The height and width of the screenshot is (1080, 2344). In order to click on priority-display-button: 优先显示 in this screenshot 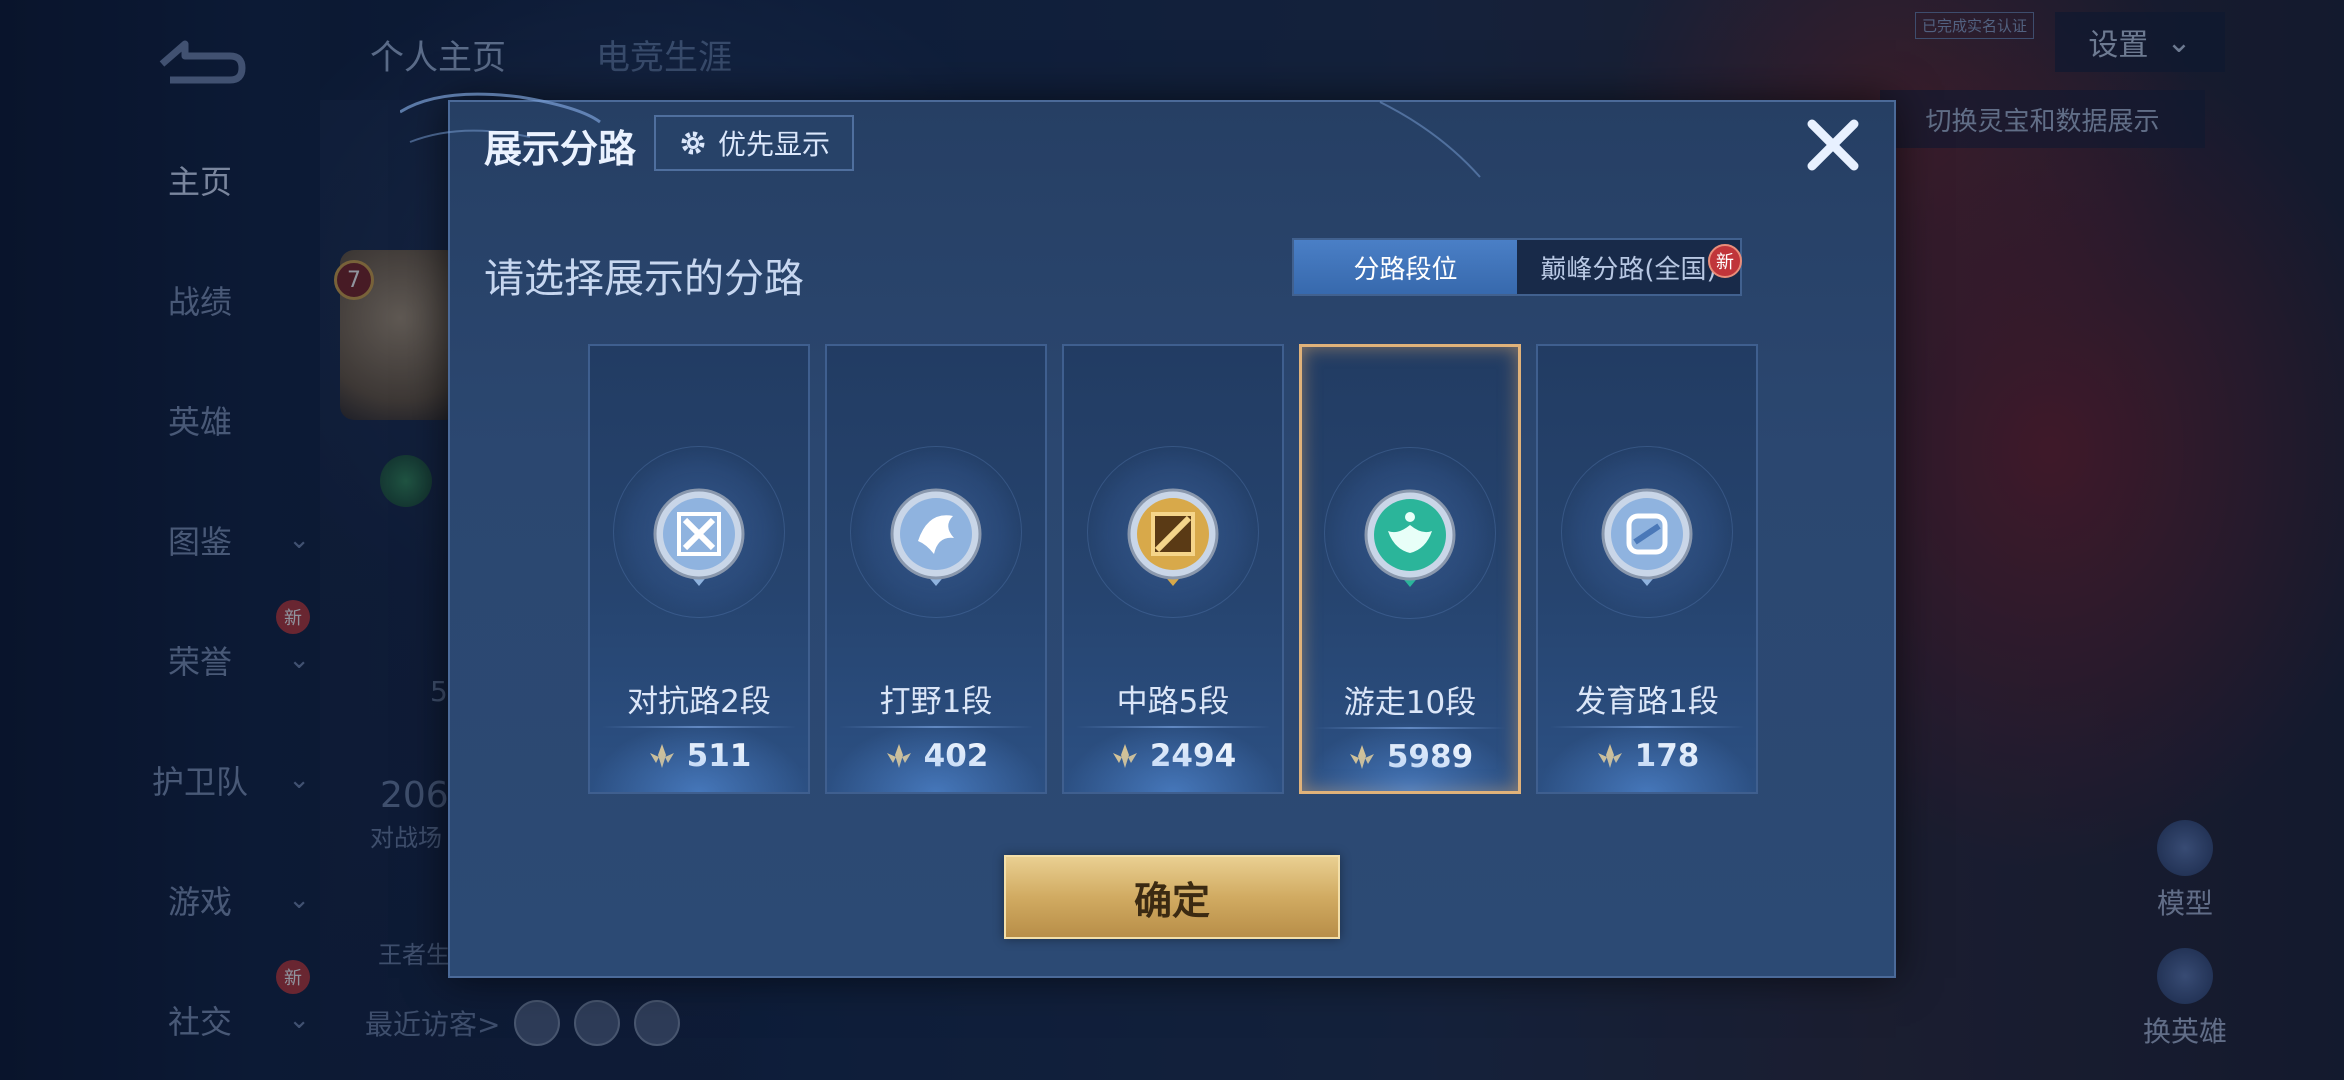, I will do `click(754, 143)`.